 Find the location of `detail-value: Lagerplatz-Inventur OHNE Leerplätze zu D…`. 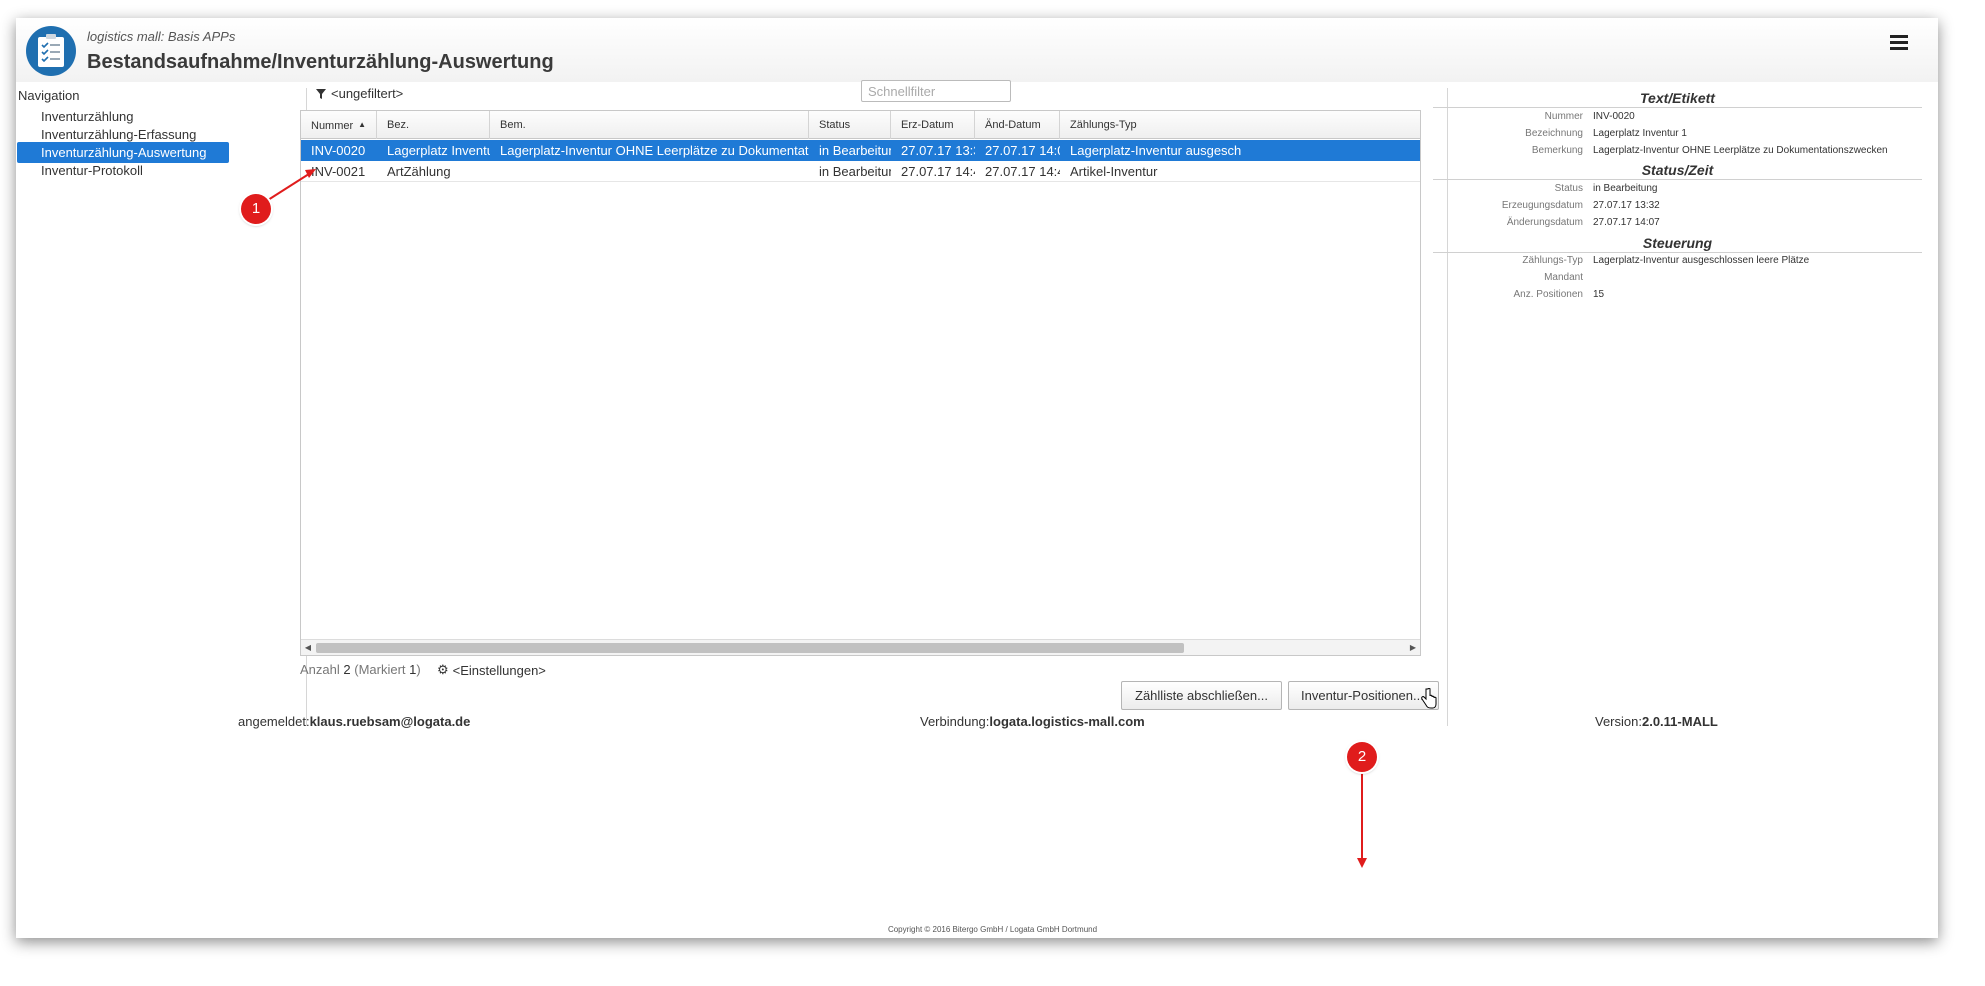

detail-value: Lagerplatz-Inventur OHNE Leerplätze zu D… is located at coordinates (1740, 150).